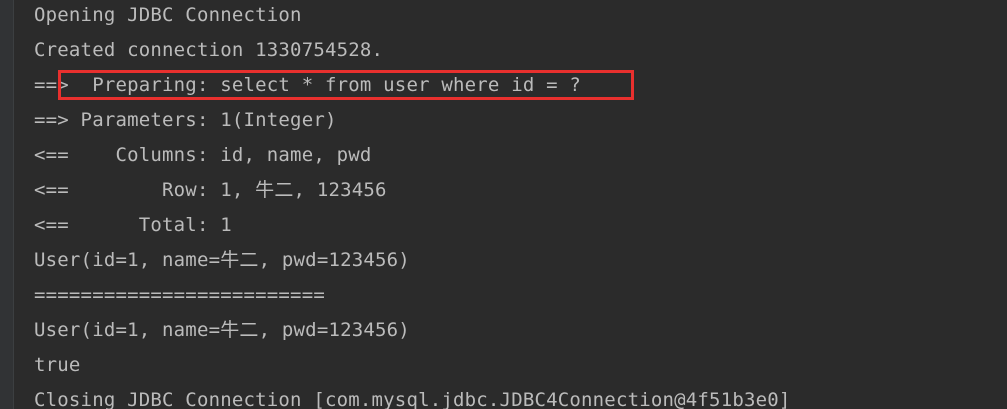 The height and width of the screenshot is (409, 1007). Describe the element at coordinates (57, 365) in the screenshot. I see `console-line: true` at that location.